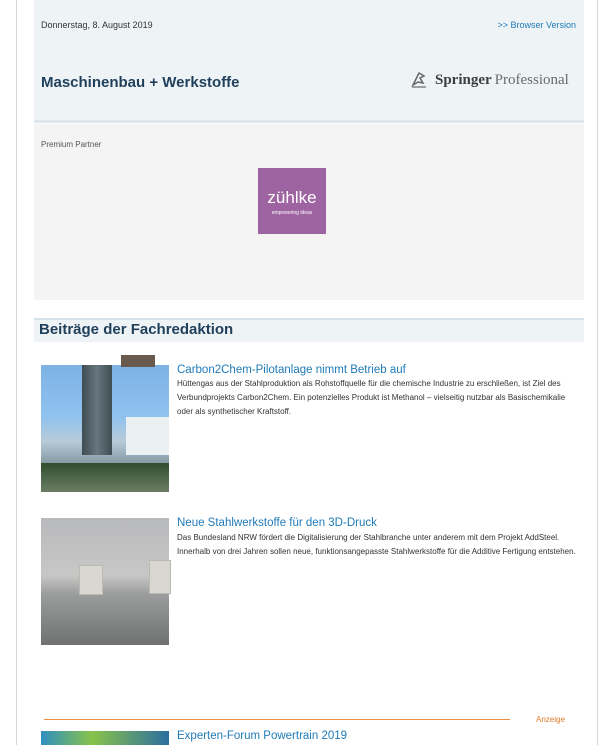 This screenshot has height=745, width=605. Describe the element at coordinates (118, 405) in the screenshot. I see `tower-shape` at that location.